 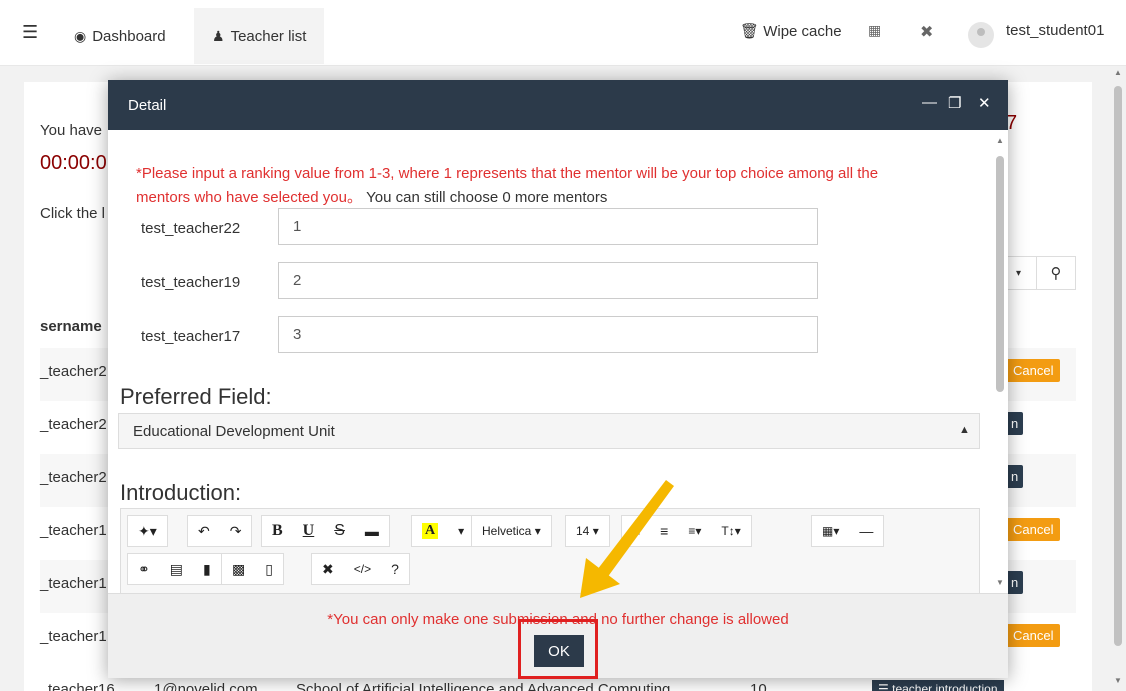 What do you see at coordinates (191, 228) in the screenshot?
I see `ranking-label: test_teacher22` at bounding box center [191, 228].